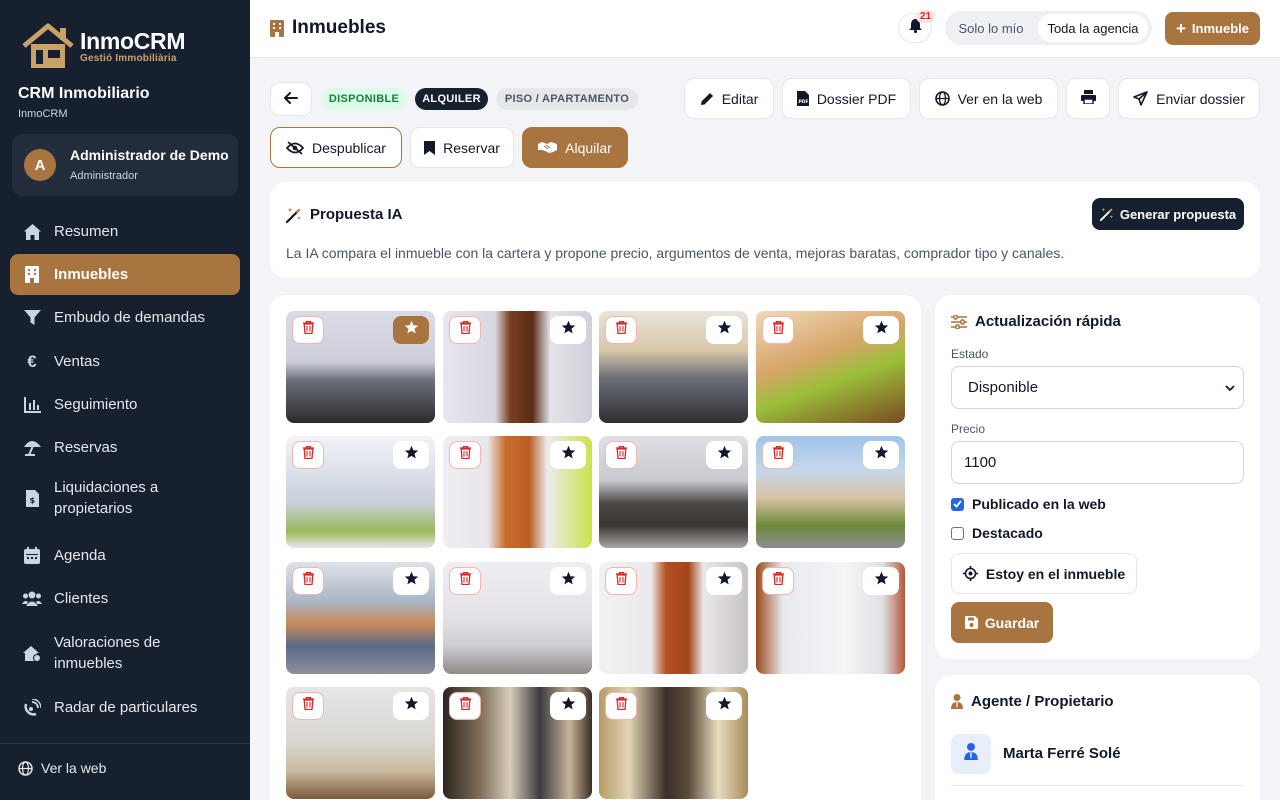  Describe the element at coordinates (1088, 98) in the screenshot. I see `print-button` at that location.